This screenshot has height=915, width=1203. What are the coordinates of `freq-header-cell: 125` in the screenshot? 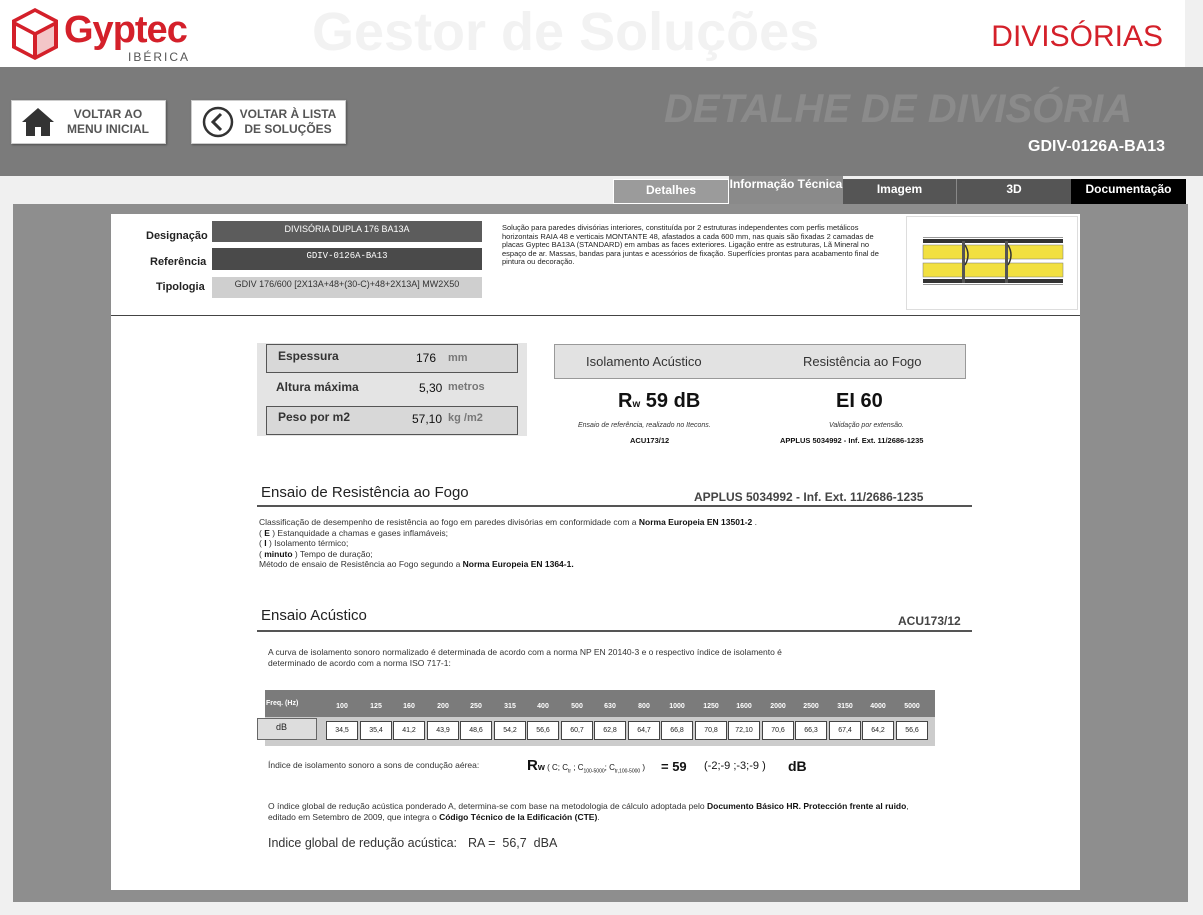 It's located at (376, 706).